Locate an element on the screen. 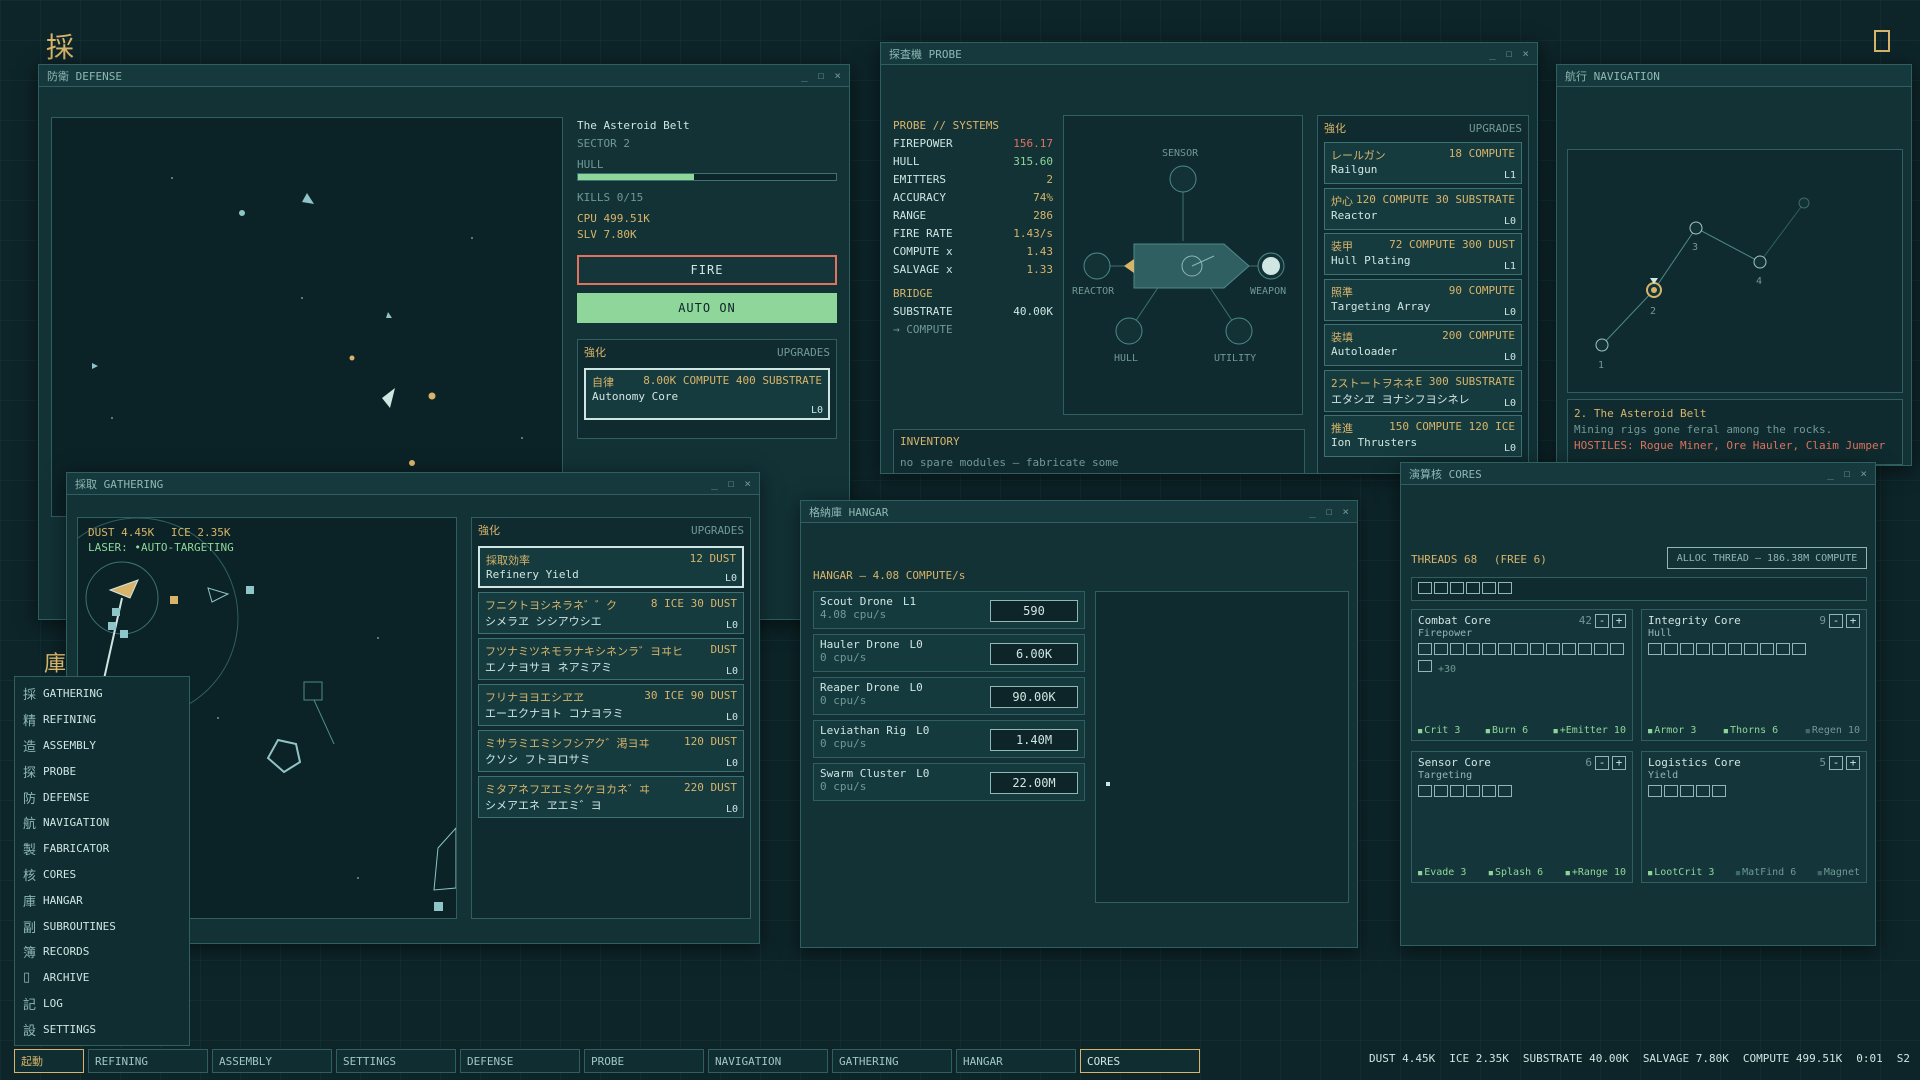  drone-row: Scout Drone L1 4.08 cpu/s 590 is located at coordinates (949, 610).